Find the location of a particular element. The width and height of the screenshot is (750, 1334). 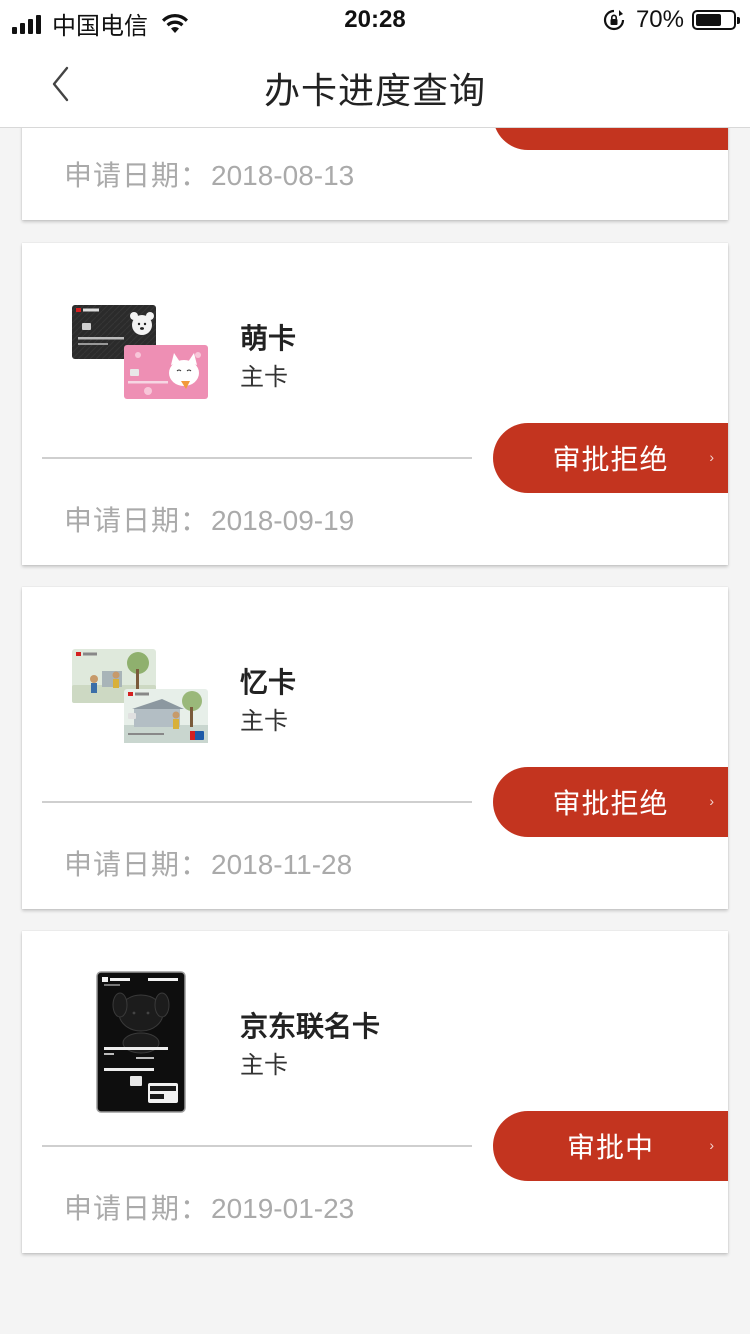

page-title: 办卡进度查询 is located at coordinates (374, 90).